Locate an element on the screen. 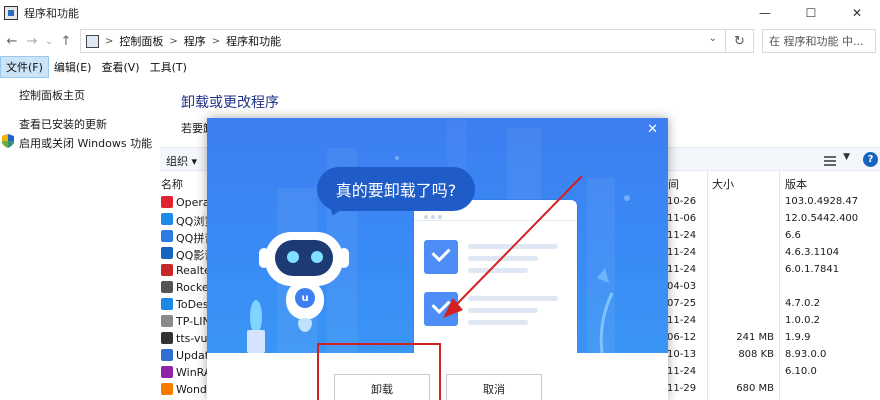 The width and height of the screenshot is (880, 400). organize-button: 组织 ▾ is located at coordinates (181, 161).